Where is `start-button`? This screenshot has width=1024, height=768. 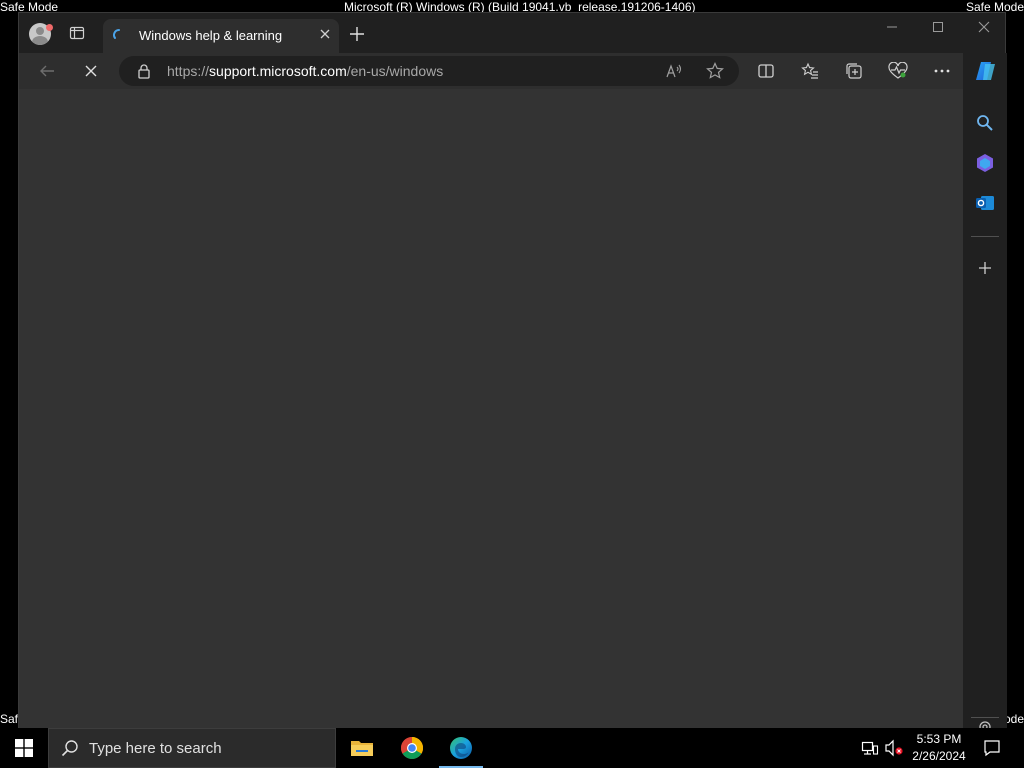 start-button is located at coordinates (24, 748).